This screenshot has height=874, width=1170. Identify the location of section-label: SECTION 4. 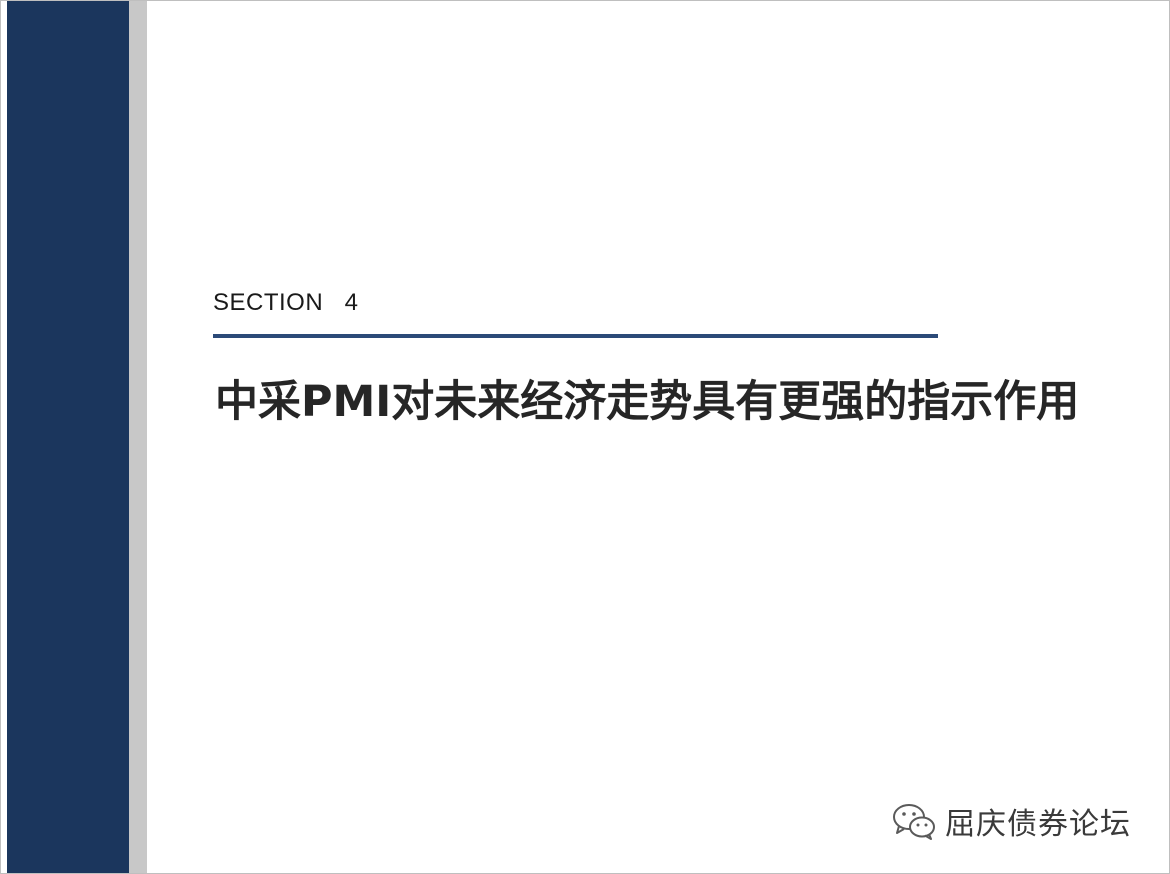
(286, 302).